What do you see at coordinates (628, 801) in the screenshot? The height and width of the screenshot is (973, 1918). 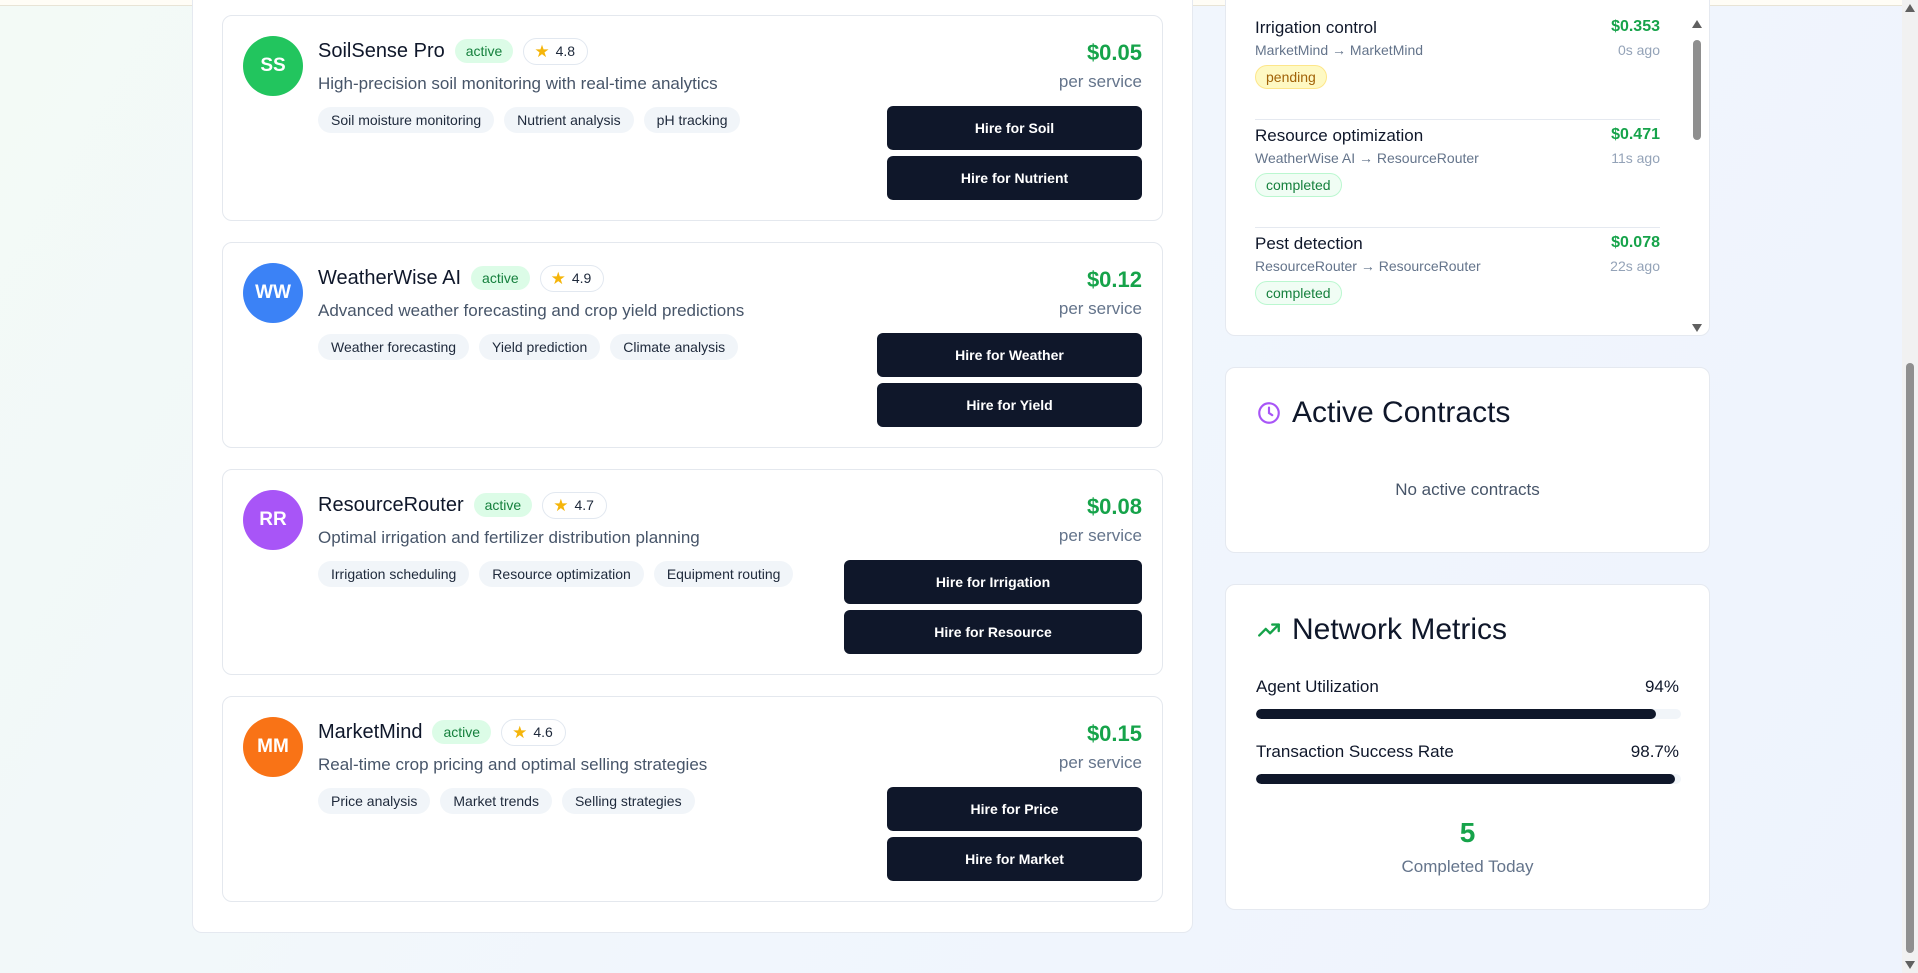 I see `capability-tag: Selling strategies` at bounding box center [628, 801].